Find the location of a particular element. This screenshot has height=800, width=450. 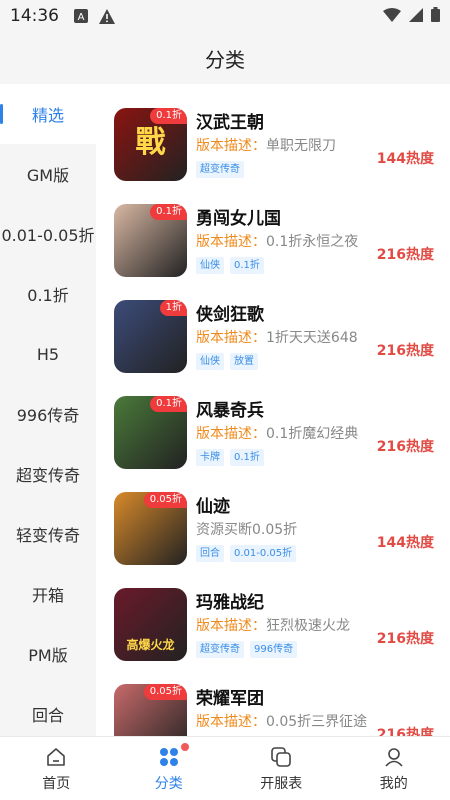

game-icon-text: 高爆火龙 is located at coordinates (150, 645).